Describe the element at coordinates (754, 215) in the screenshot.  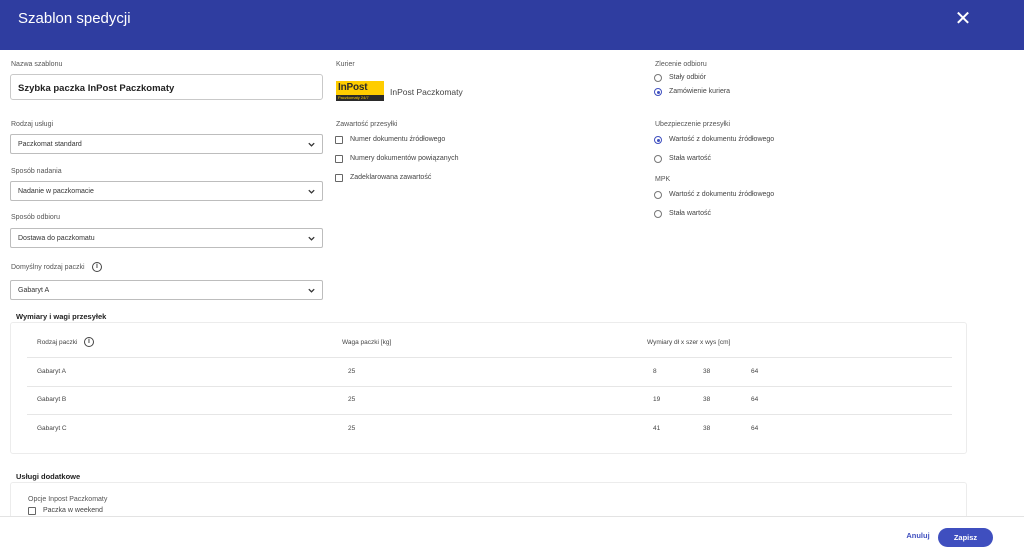
I see `radio-mpk-fixed: Stała wartość` at that location.